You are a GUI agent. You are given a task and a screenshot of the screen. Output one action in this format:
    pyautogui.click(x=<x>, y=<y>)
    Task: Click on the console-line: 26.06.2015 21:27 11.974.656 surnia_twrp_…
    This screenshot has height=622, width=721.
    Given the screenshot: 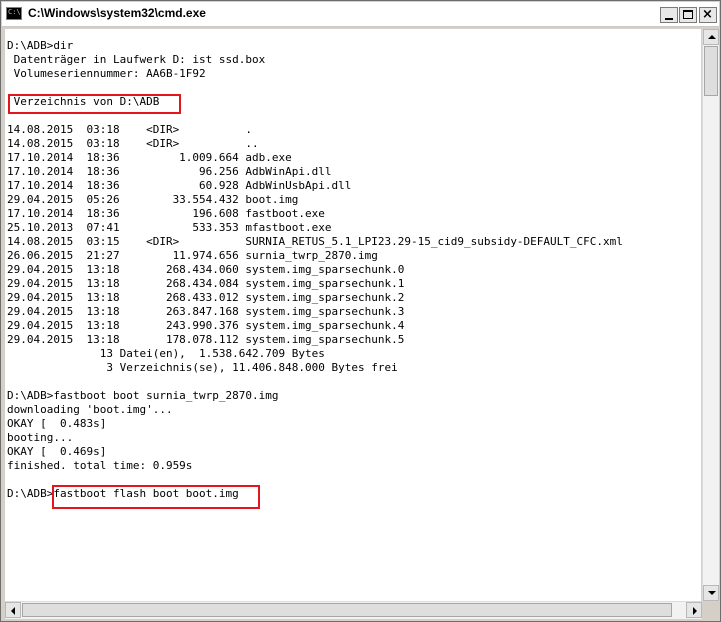 What is the action you would take?
    pyautogui.click(x=192, y=255)
    